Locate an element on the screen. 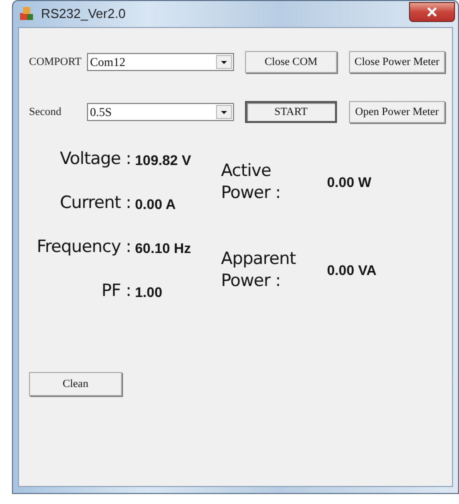 The height and width of the screenshot is (504, 459). dropdown-value: Com12 is located at coordinates (107, 62).